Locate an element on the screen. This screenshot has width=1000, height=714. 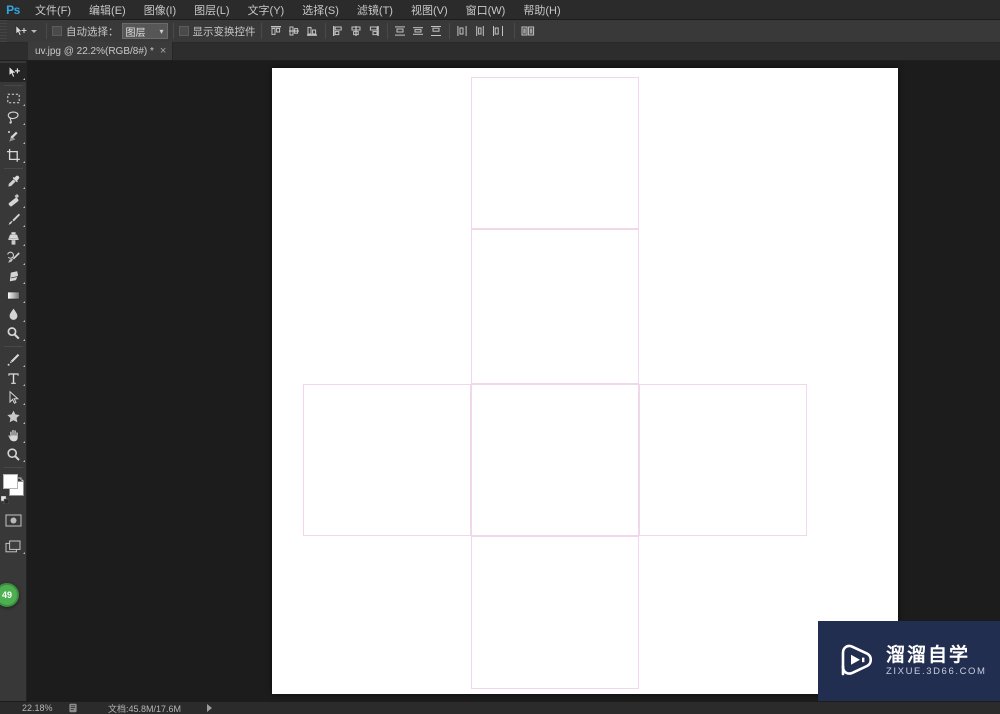
distribute-top-edges-icon is located at coordinates (400, 31).